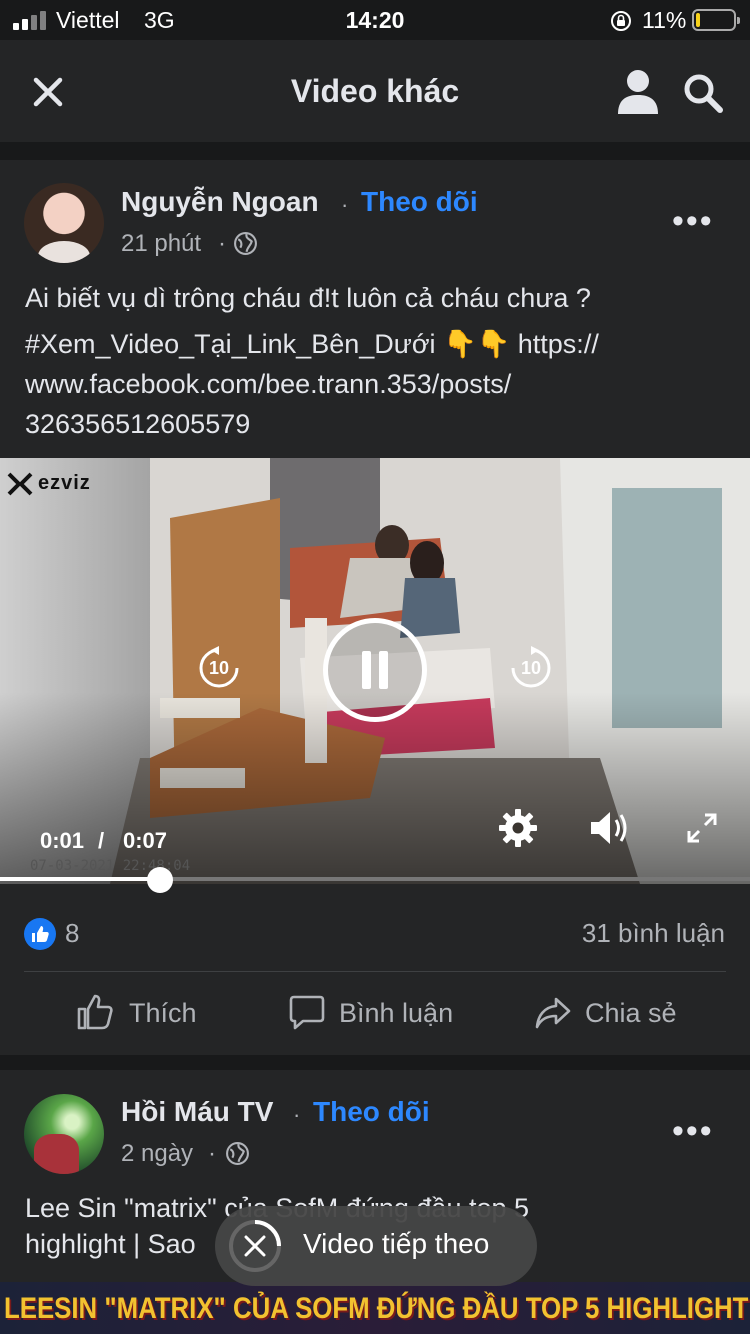 The image size is (750, 1334). What do you see at coordinates (145, 840) in the screenshot?
I see `duration: 0:07` at bounding box center [145, 840].